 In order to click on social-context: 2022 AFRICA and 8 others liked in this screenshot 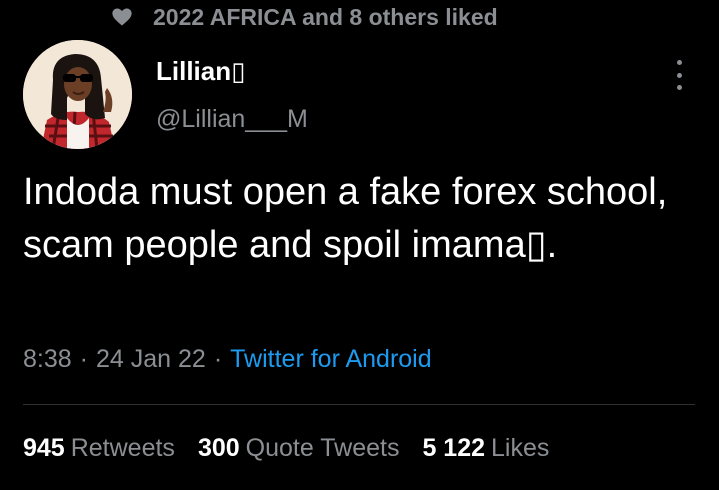, I will do `click(304, 17)`.